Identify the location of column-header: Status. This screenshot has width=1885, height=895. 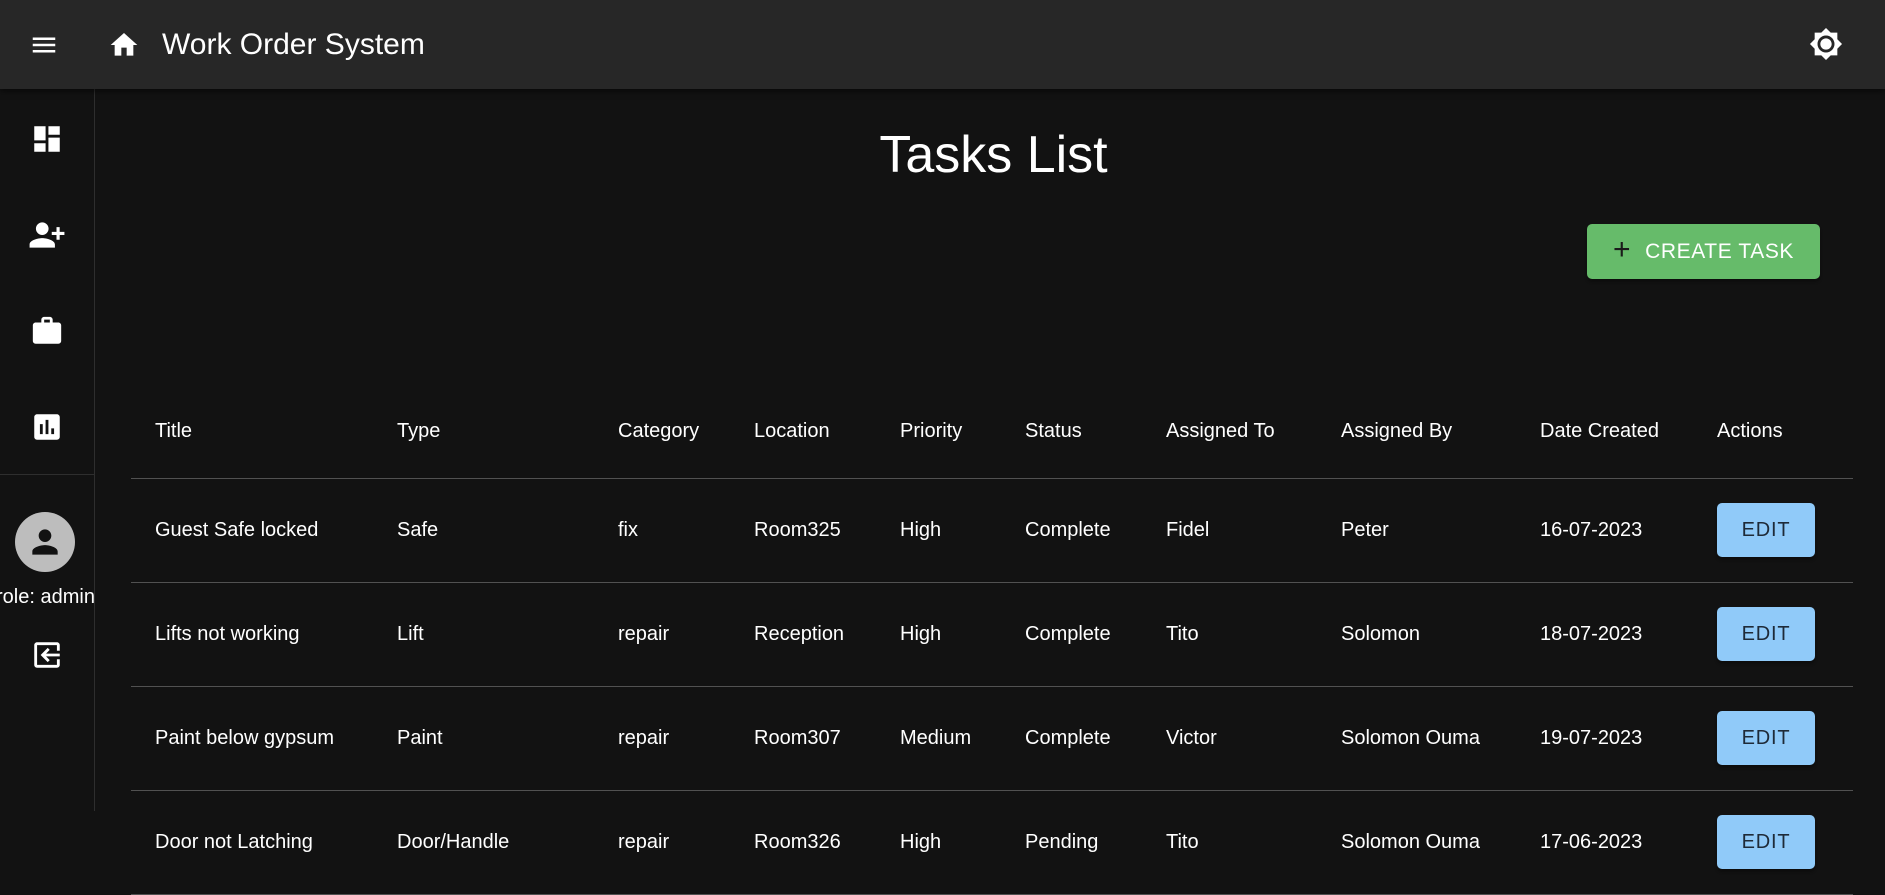
(1071, 432).